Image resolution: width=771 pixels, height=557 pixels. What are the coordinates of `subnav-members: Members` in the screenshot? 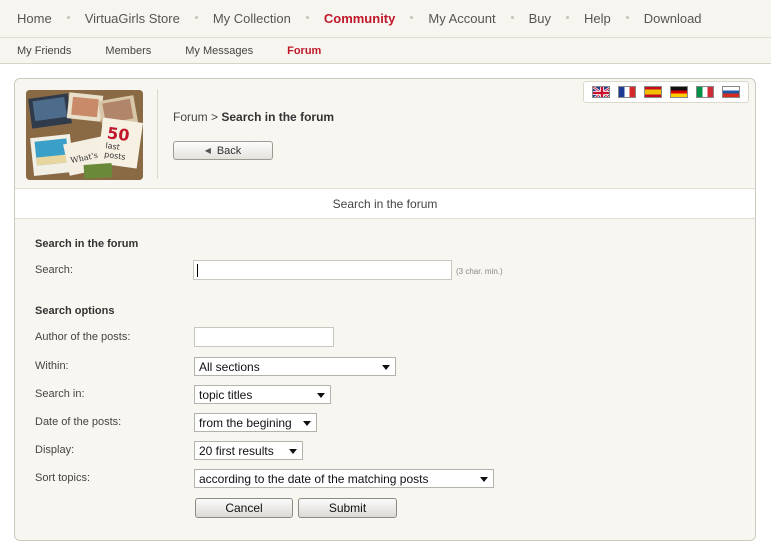 It's located at (128, 51).